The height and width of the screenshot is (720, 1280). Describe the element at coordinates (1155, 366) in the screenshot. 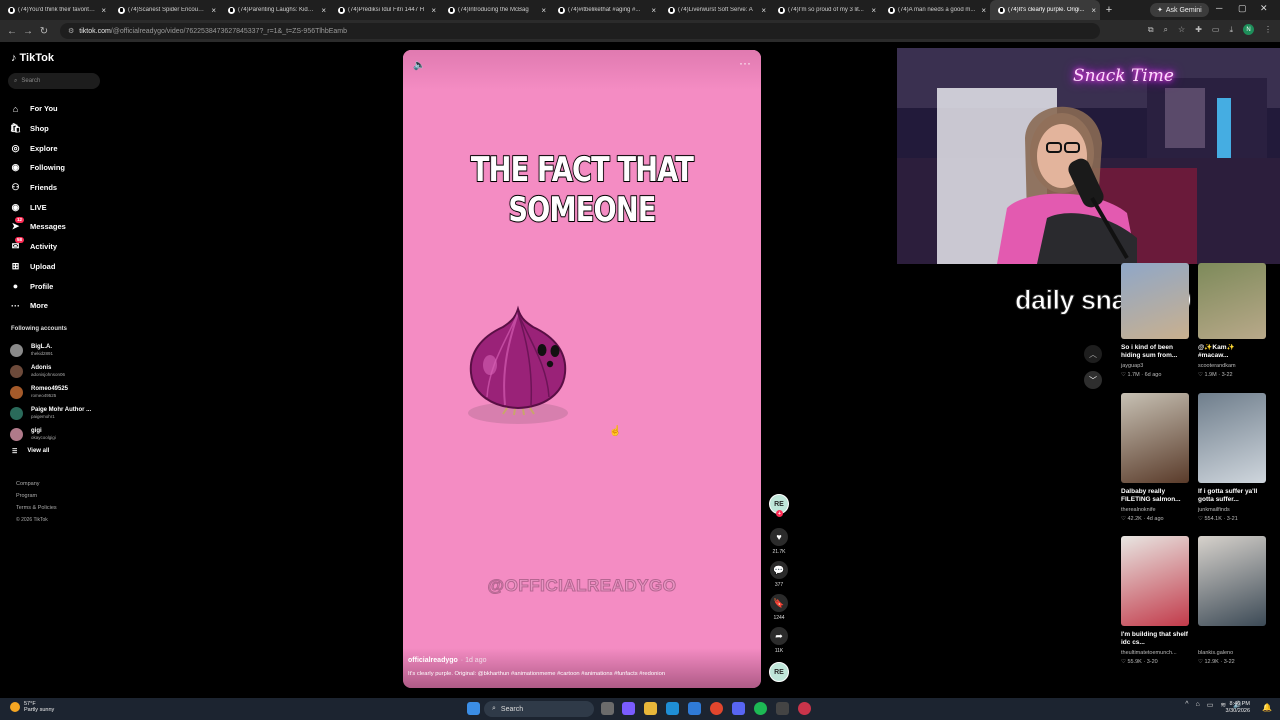

I see `feed-video-user: jayguap3` at that location.